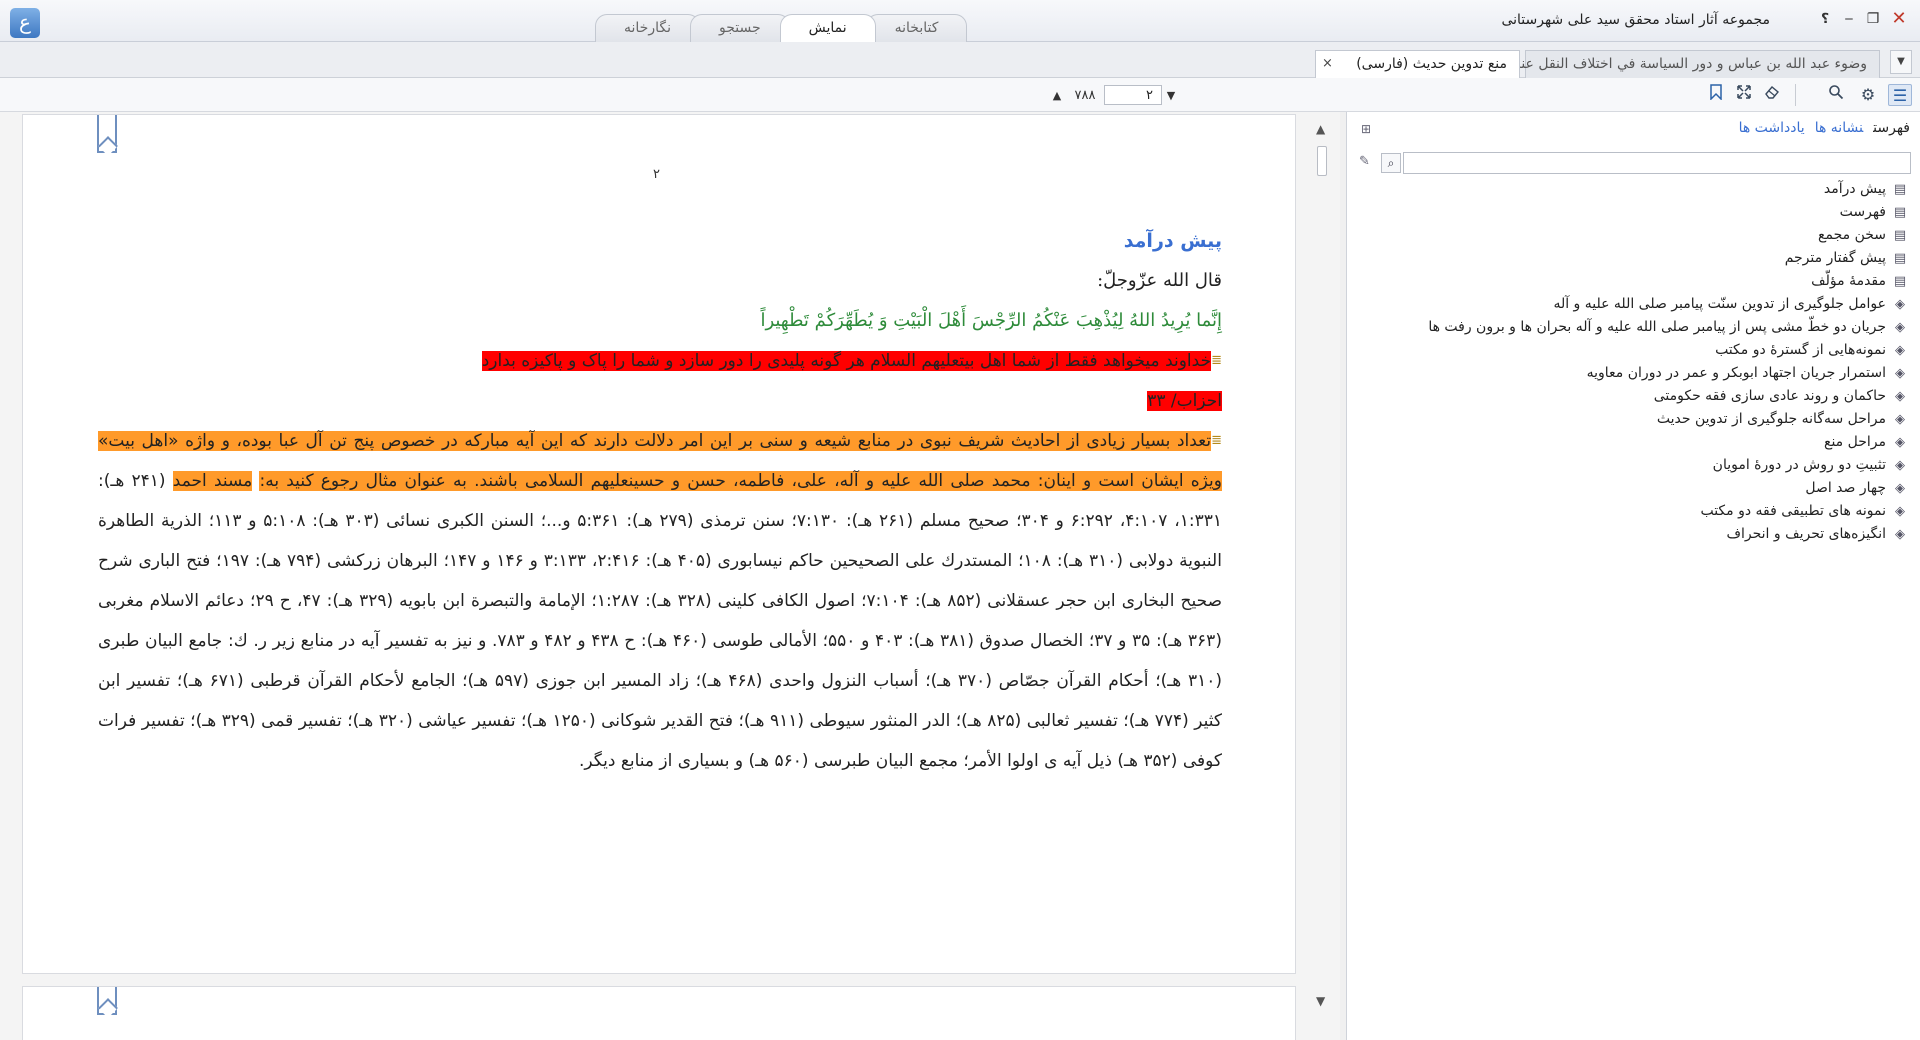  I want to click on doc-tab-man-tadwin-hadith: منع تدوين حديث (فارسى) ×, so click(1417, 64).